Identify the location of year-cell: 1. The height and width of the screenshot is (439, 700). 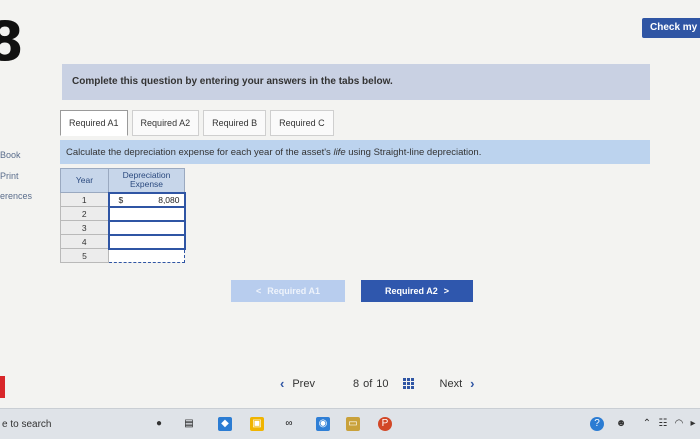
(84, 199).